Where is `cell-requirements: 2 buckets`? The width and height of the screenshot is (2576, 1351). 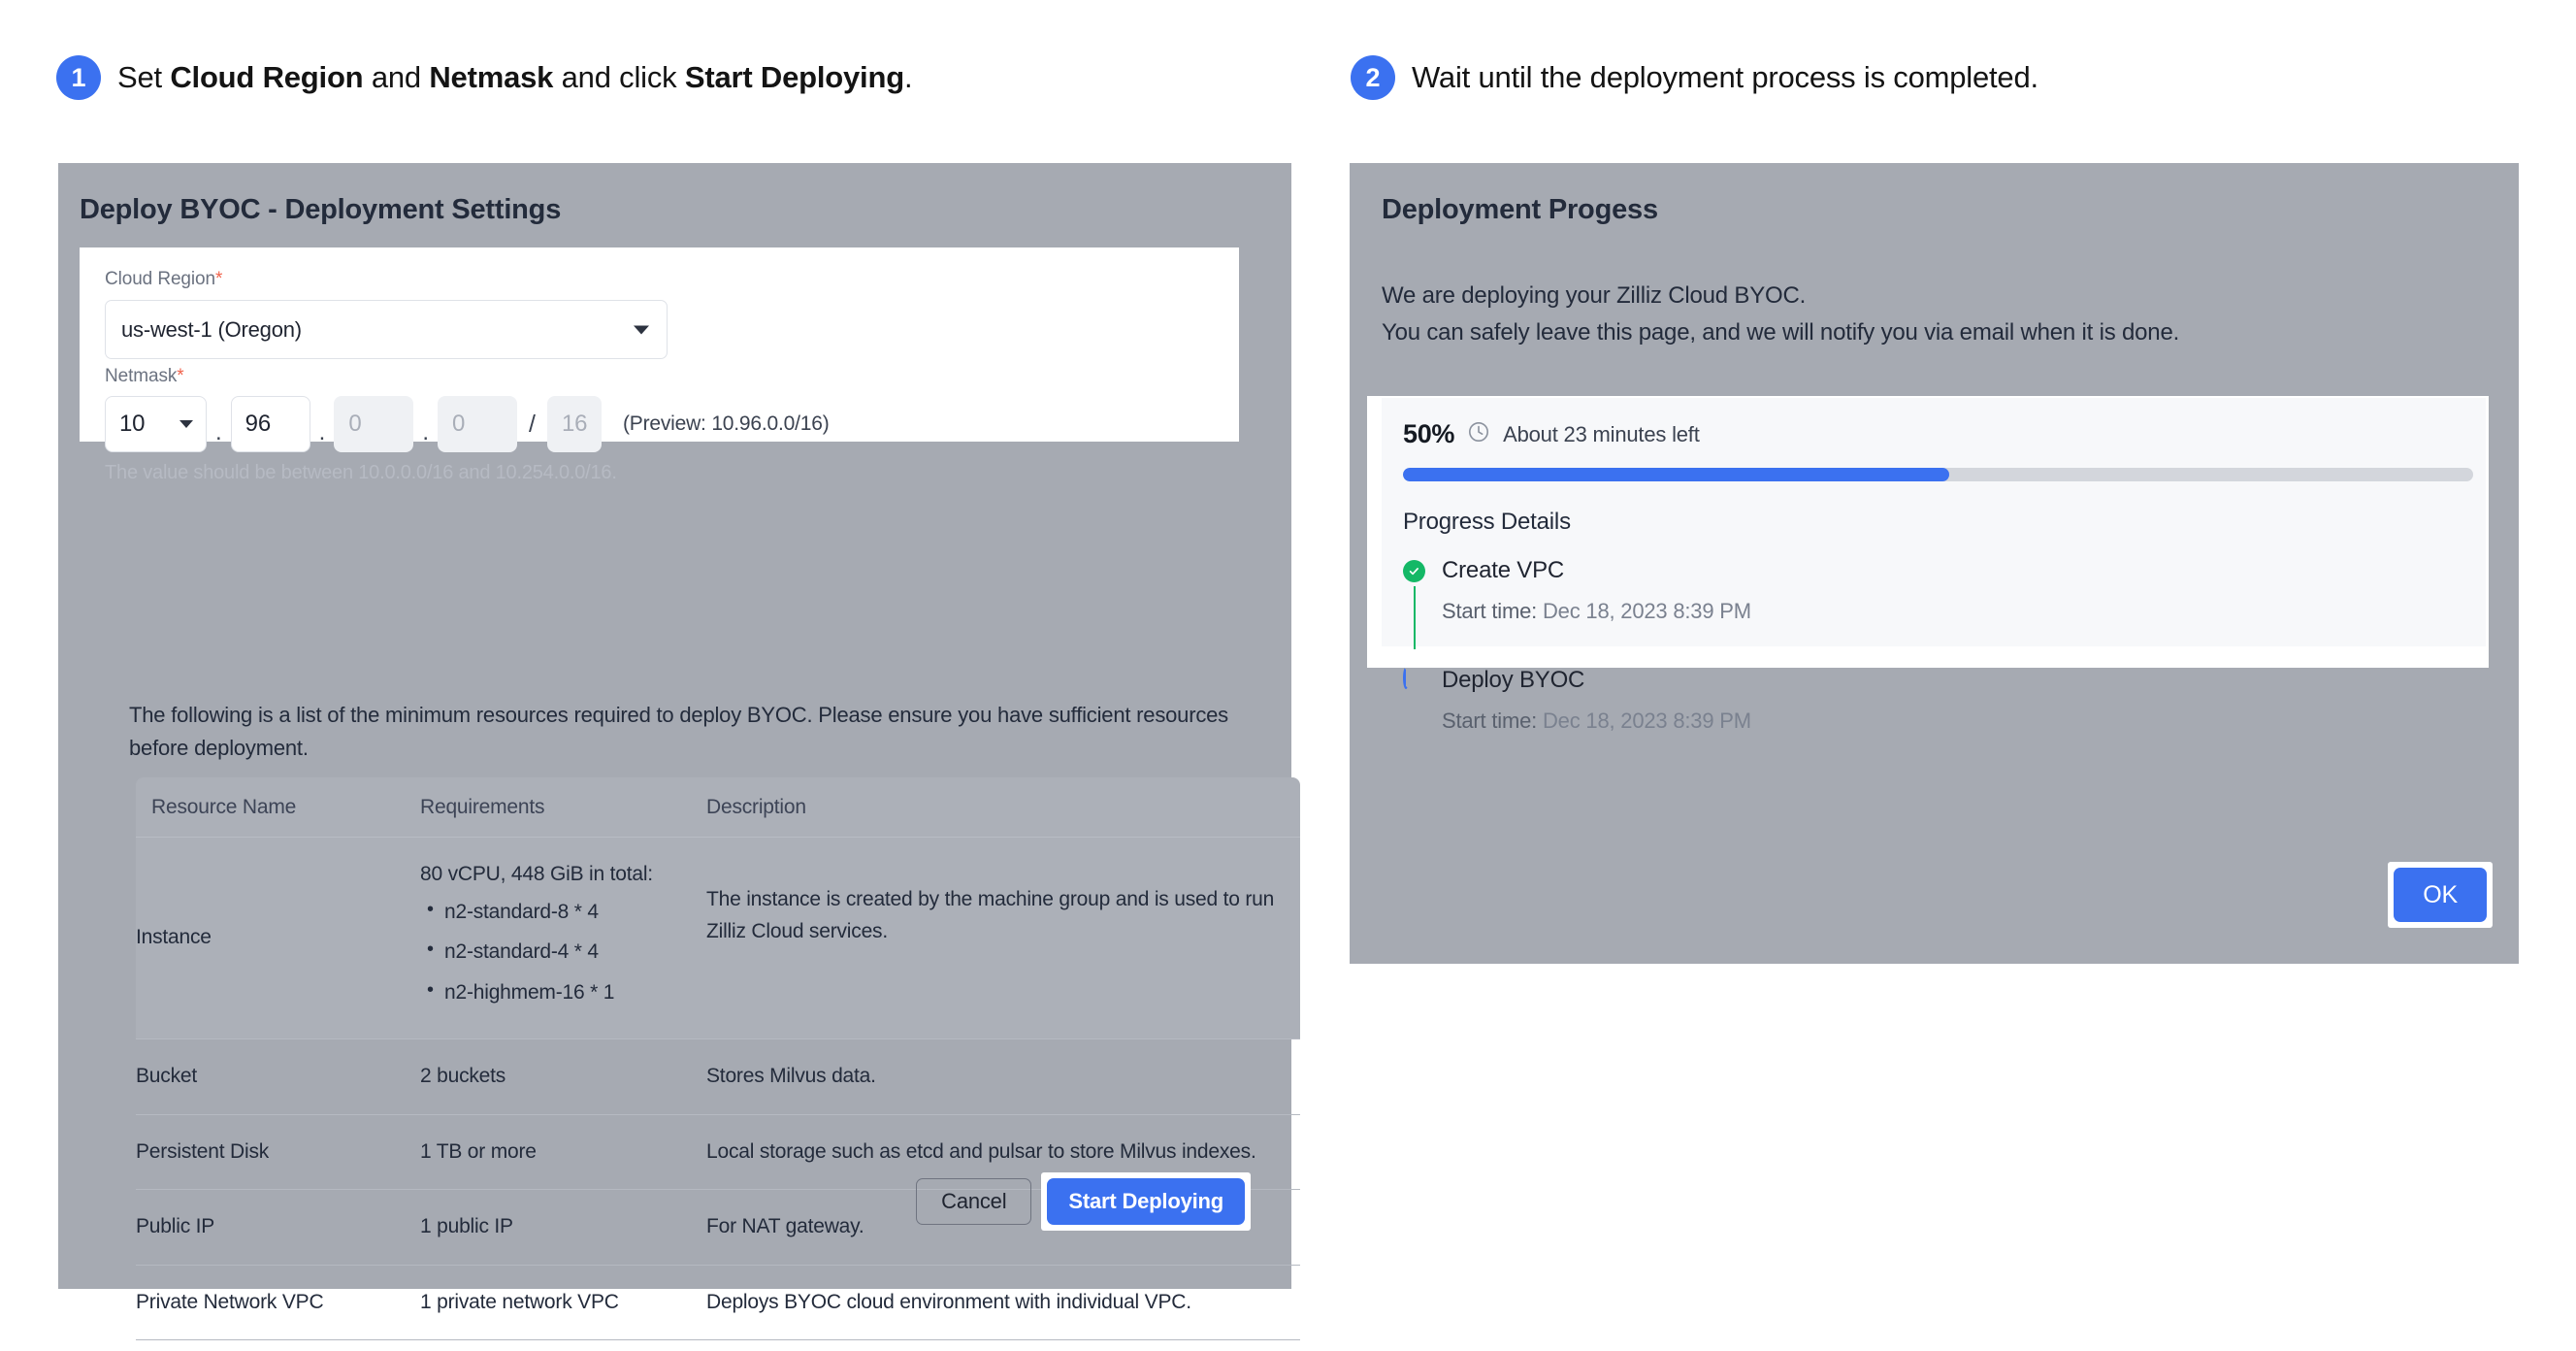 cell-requirements: 2 buckets is located at coordinates (463, 1076).